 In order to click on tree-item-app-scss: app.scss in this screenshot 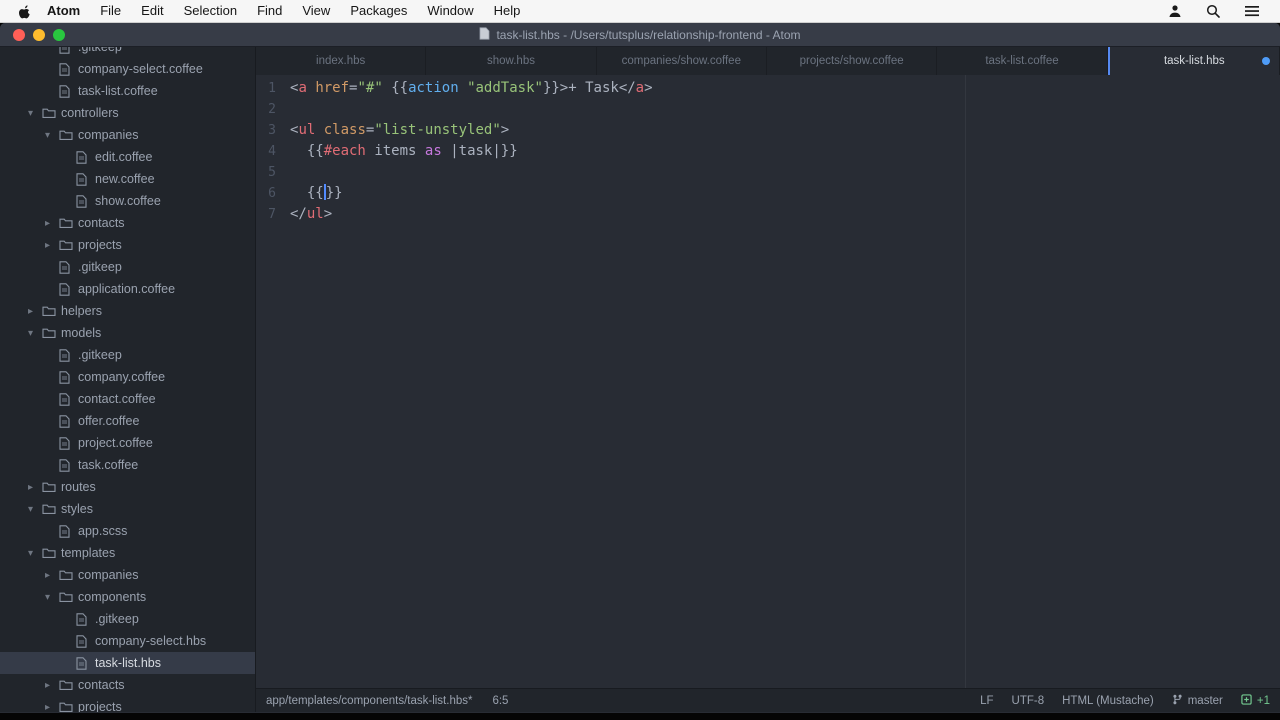, I will do `click(127, 531)`.